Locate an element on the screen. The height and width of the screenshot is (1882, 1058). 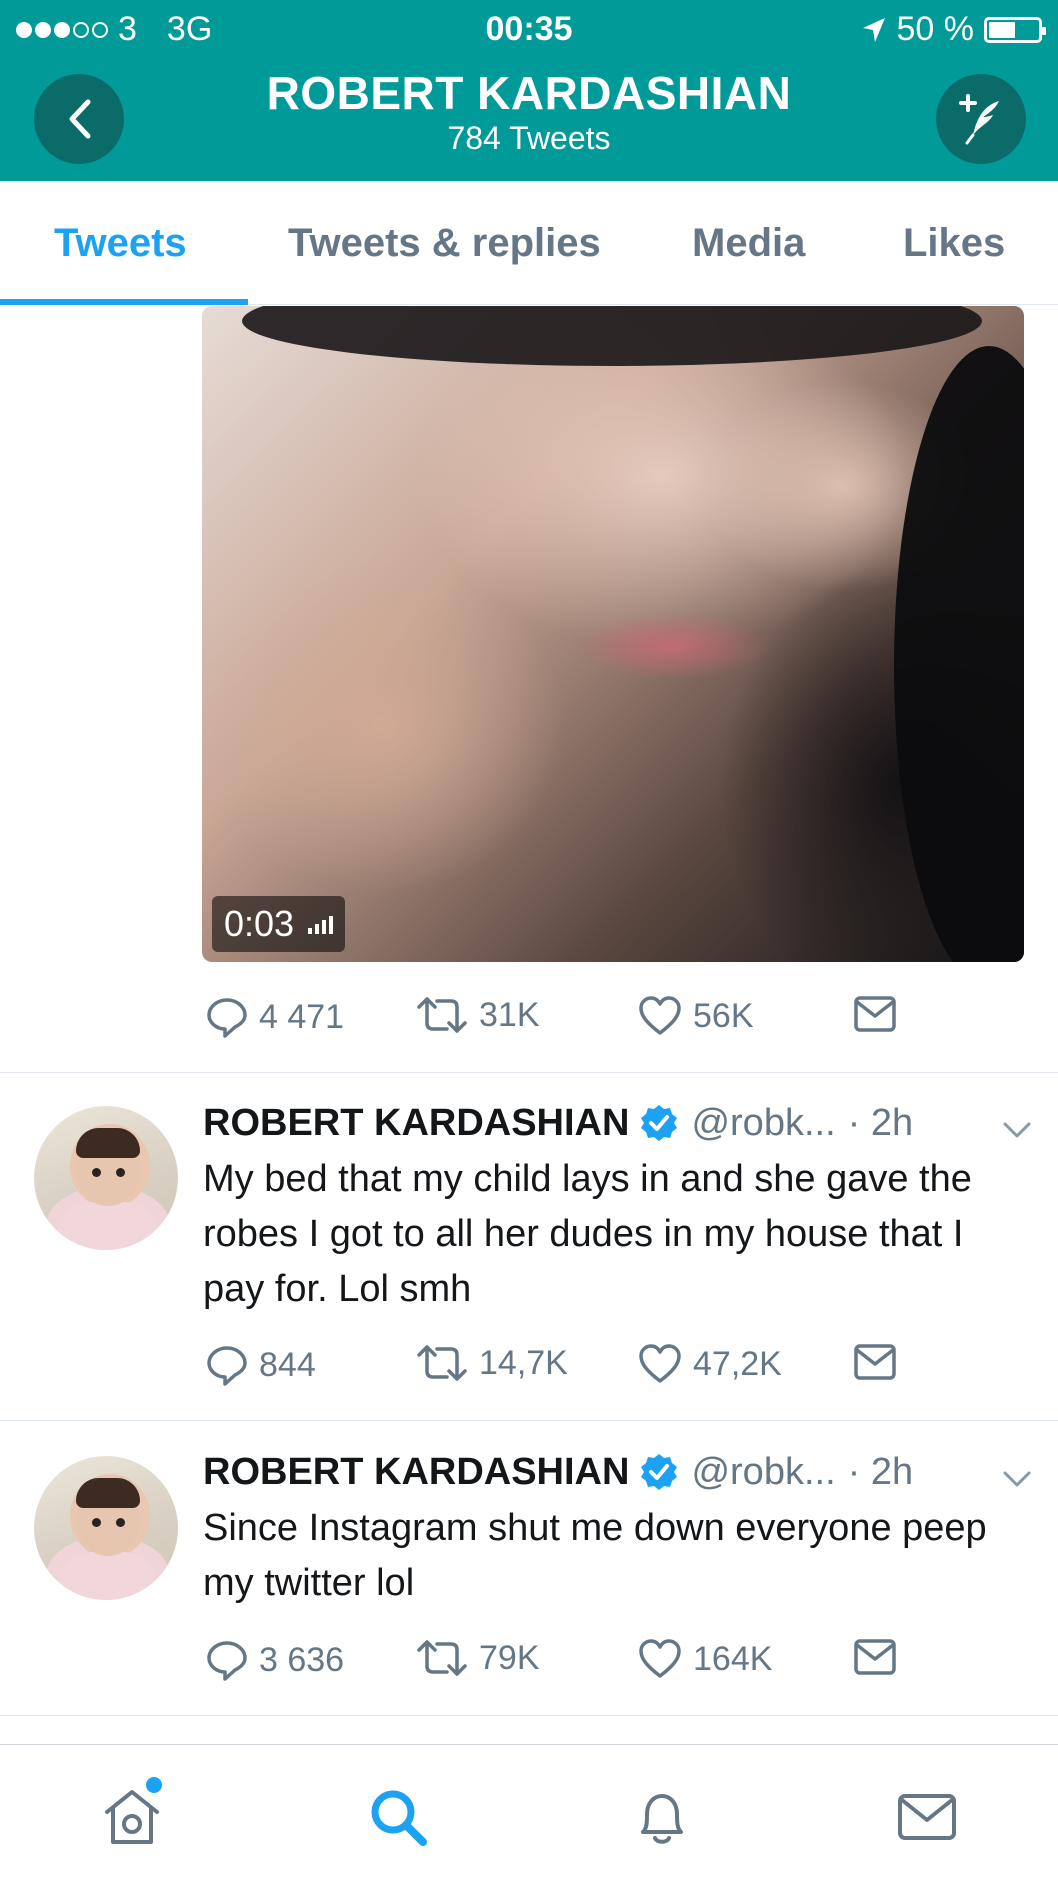
nav-search is located at coordinates (398, 1817).